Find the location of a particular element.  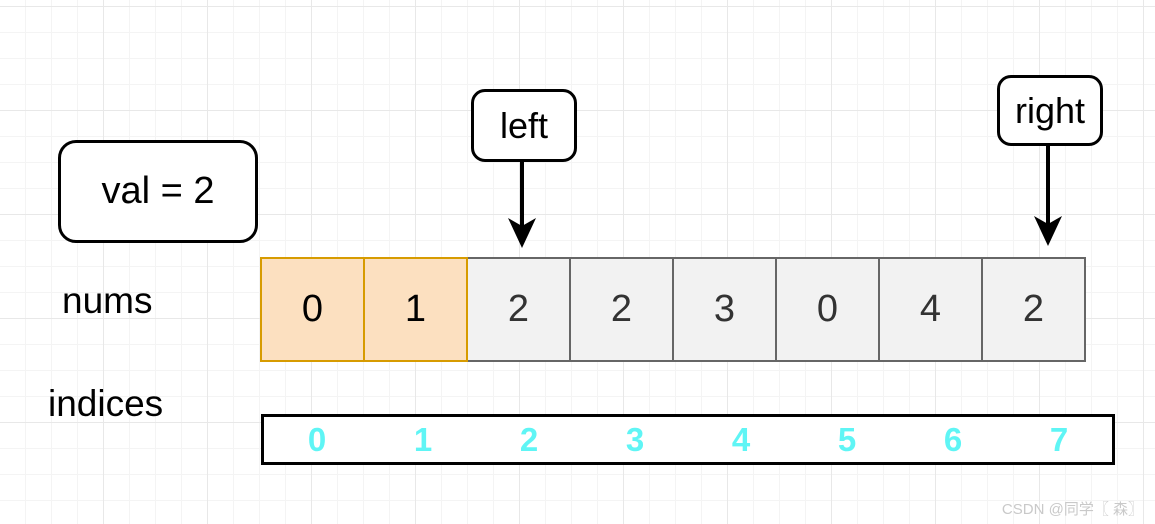

nums-cell: 1 is located at coordinates (415, 309).